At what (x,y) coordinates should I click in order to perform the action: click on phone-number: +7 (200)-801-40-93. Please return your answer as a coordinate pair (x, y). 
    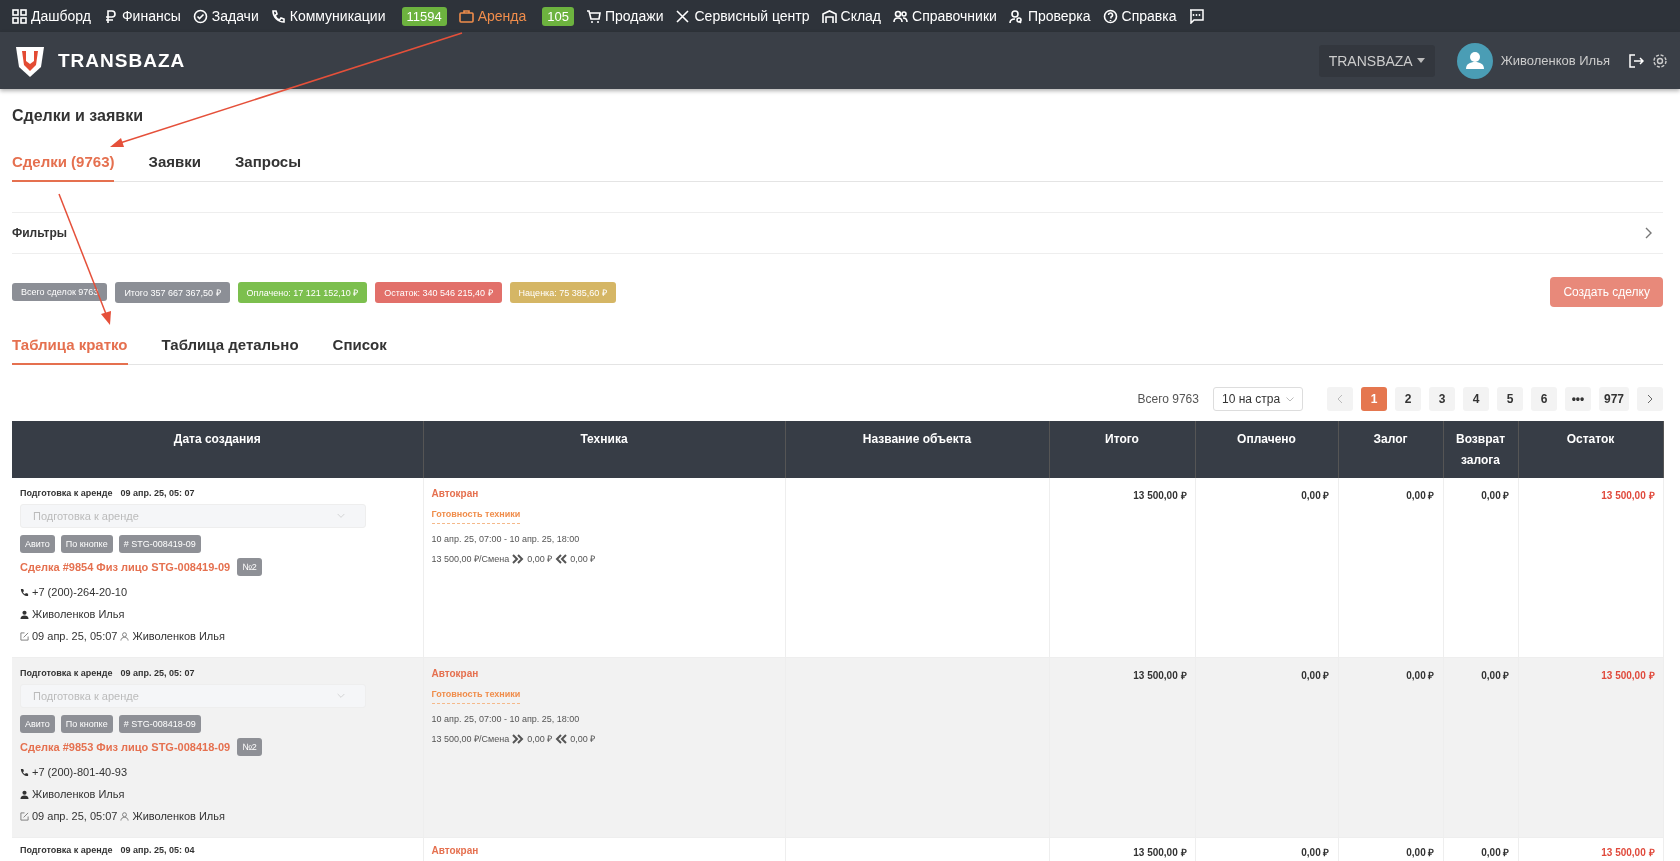
    Looking at the image, I should click on (80, 772).